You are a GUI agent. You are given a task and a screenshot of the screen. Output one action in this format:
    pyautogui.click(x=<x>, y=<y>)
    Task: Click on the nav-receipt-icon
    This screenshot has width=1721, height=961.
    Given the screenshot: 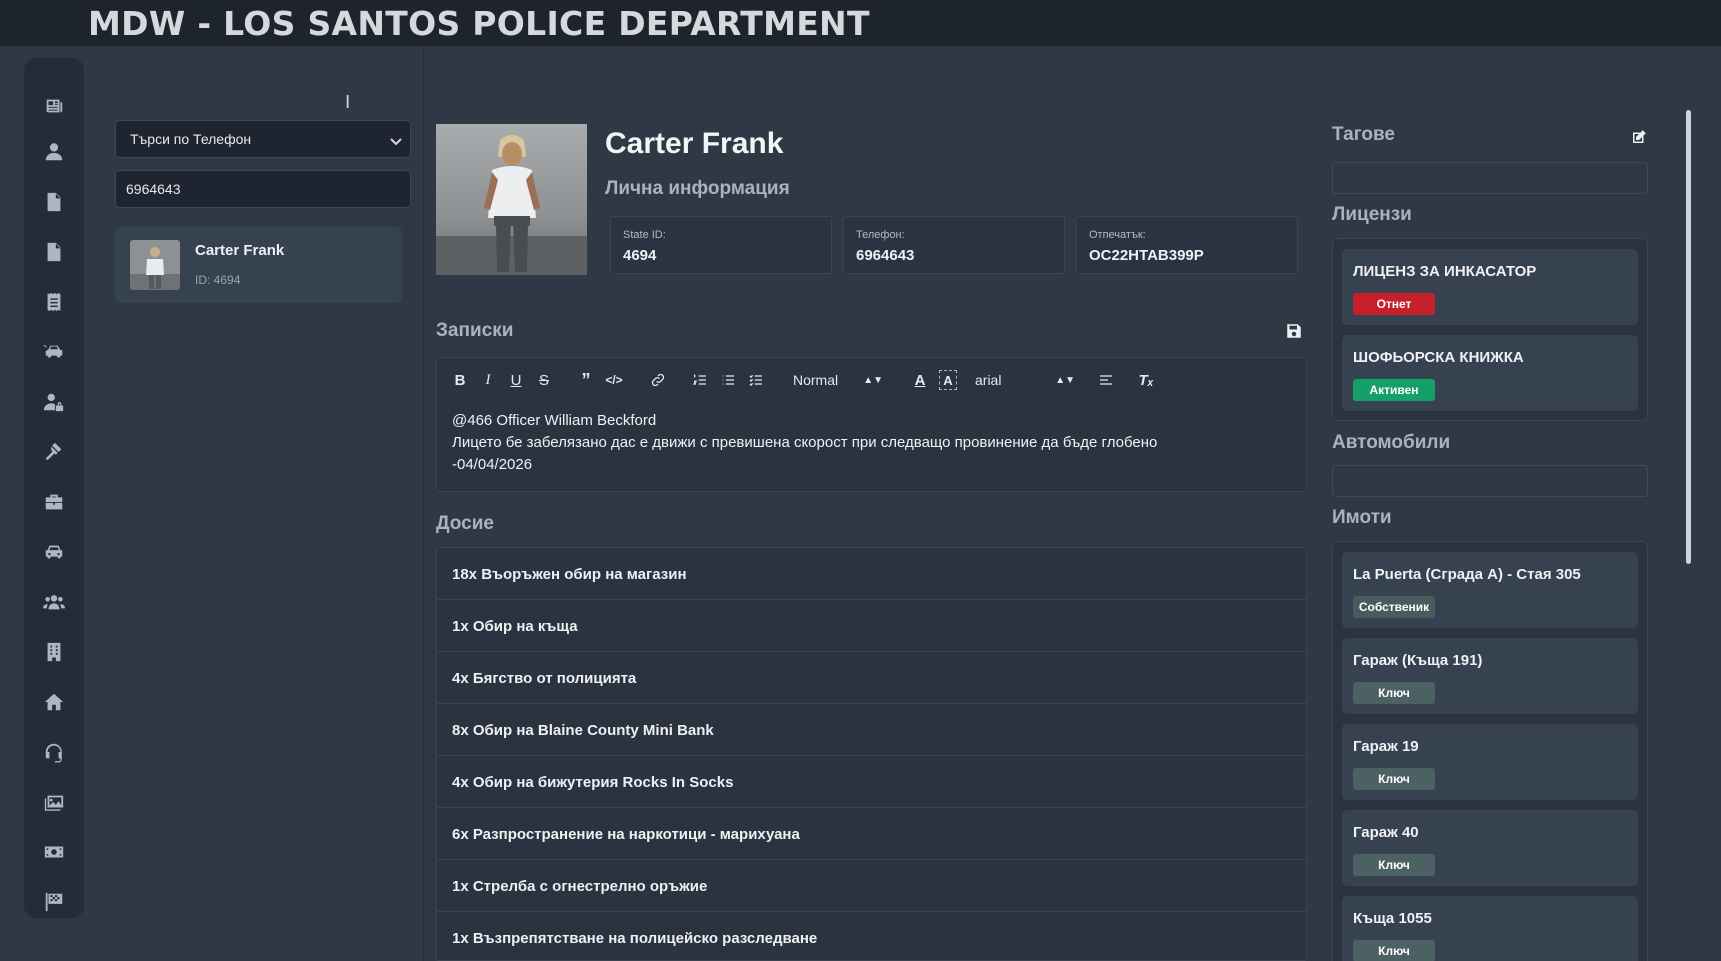 What is the action you would take?
    pyautogui.click(x=54, y=302)
    